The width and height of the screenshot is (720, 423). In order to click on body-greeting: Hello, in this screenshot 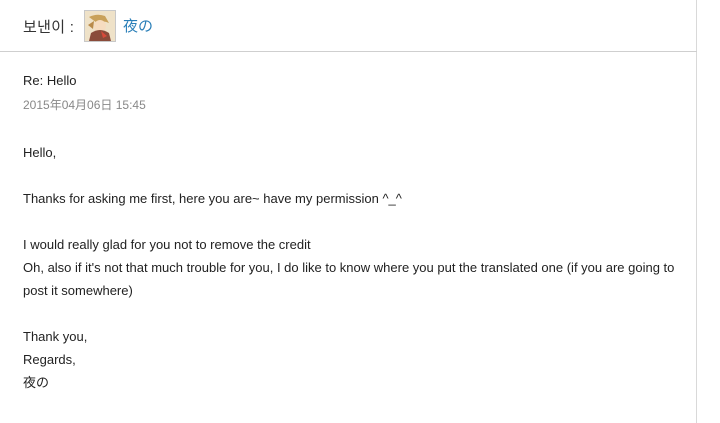, I will do `click(40, 152)`.